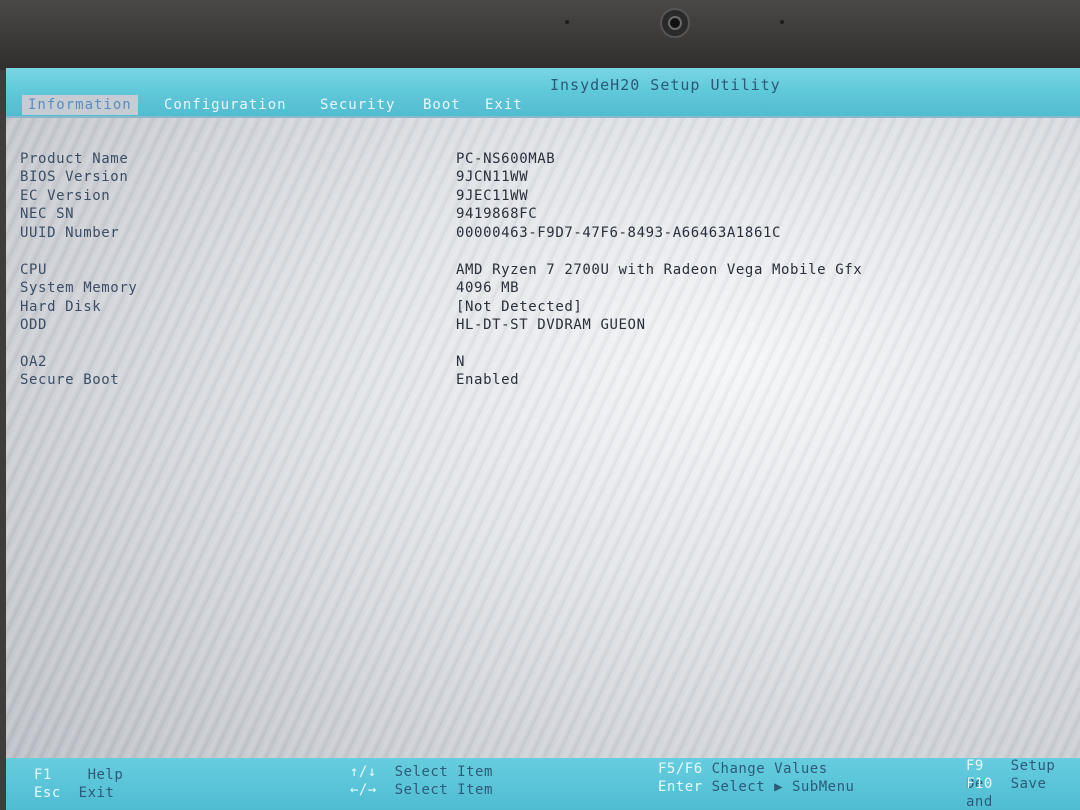 Image resolution: width=1080 pixels, height=810 pixels. What do you see at coordinates (506, 159) in the screenshot?
I see `product-name-value: PC-NS600MAB` at bounding box center [506, 159].